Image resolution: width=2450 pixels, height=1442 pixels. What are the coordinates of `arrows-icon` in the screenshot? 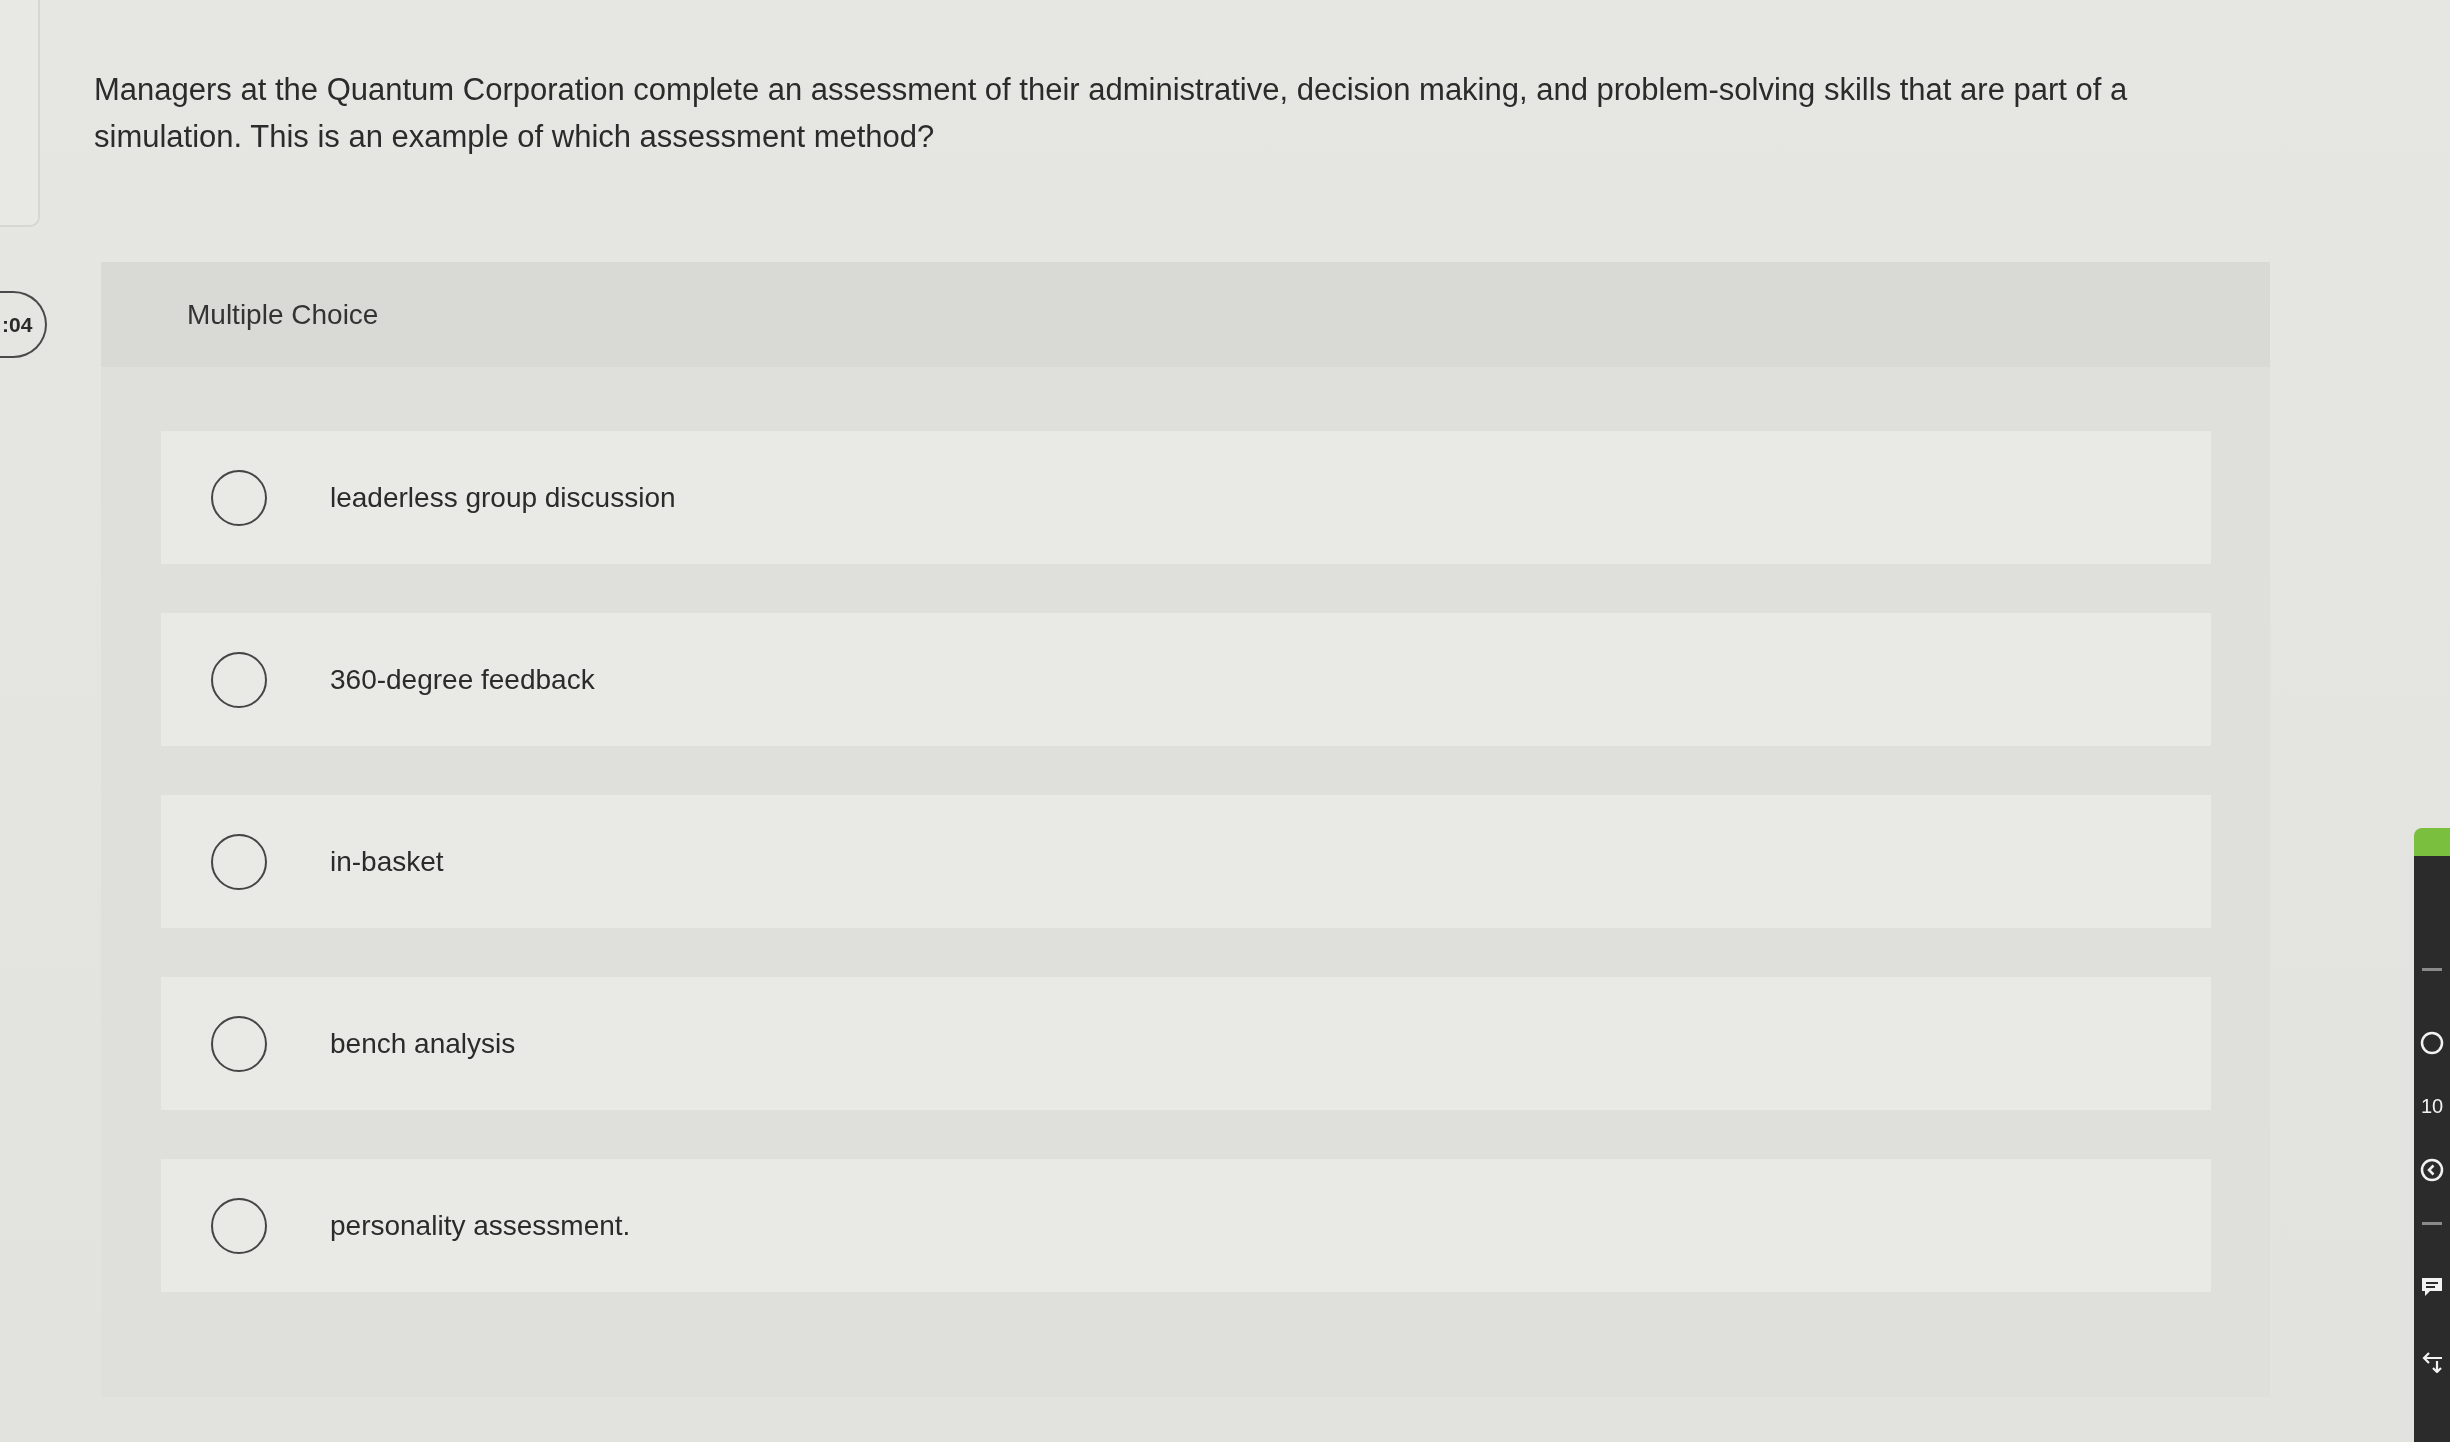 It's located at (2432, 1361).